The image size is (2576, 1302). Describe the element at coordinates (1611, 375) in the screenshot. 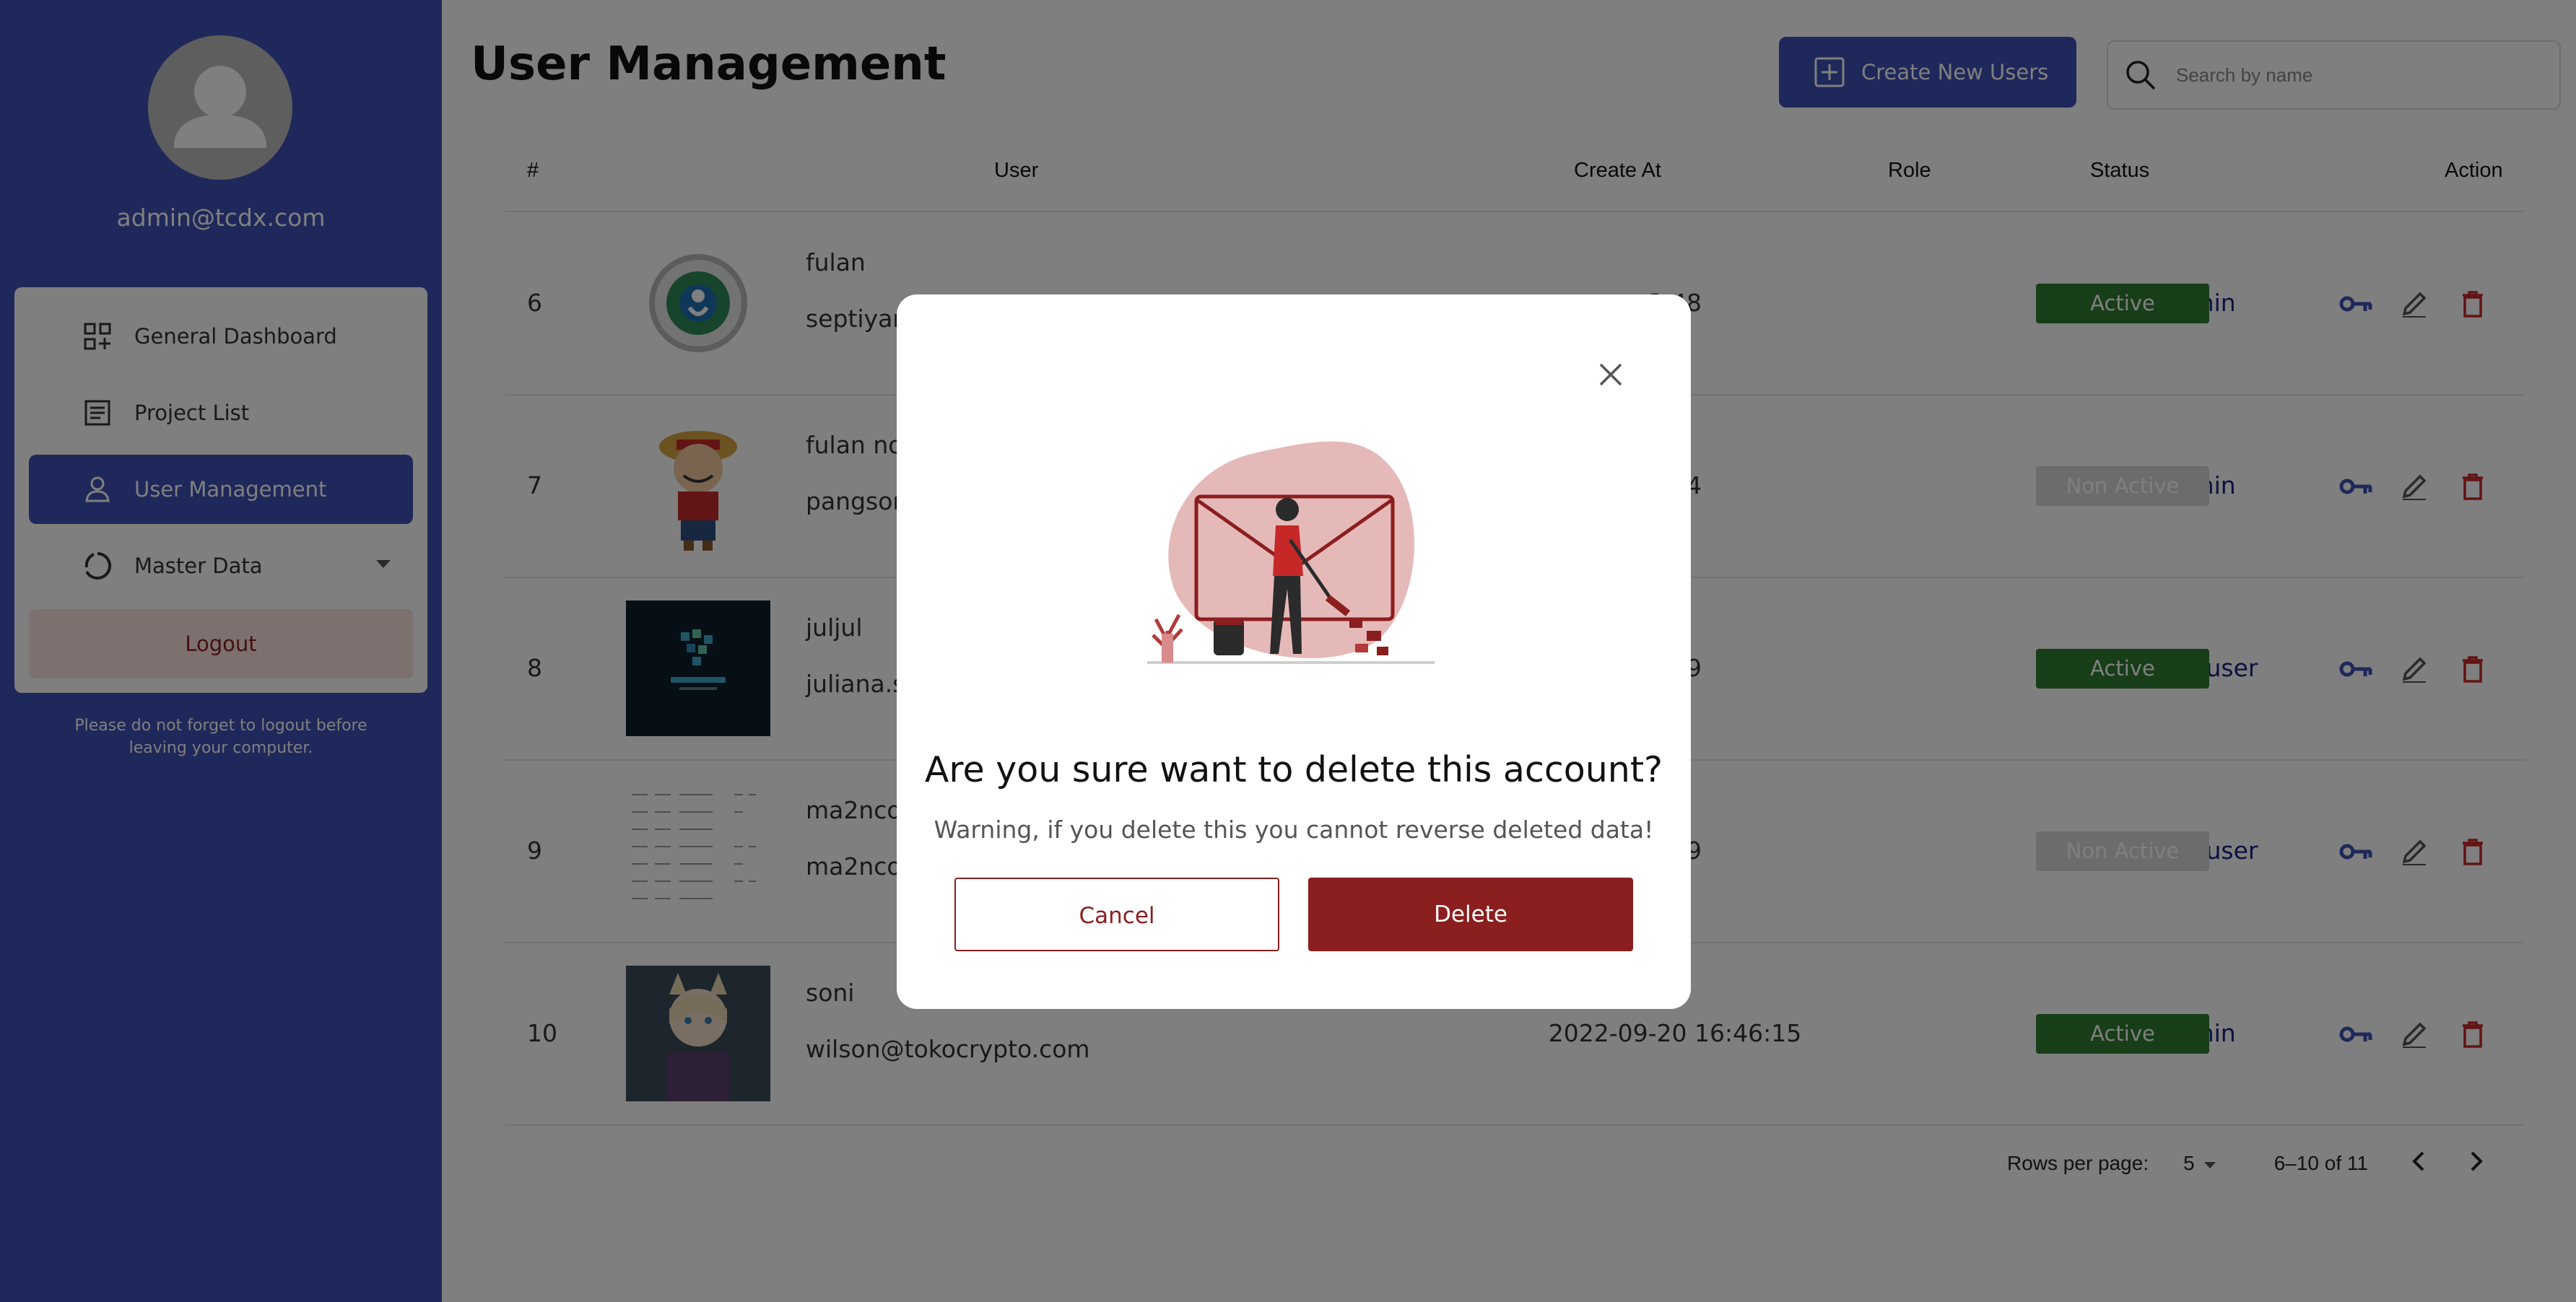

I see `close-icon` at that location.